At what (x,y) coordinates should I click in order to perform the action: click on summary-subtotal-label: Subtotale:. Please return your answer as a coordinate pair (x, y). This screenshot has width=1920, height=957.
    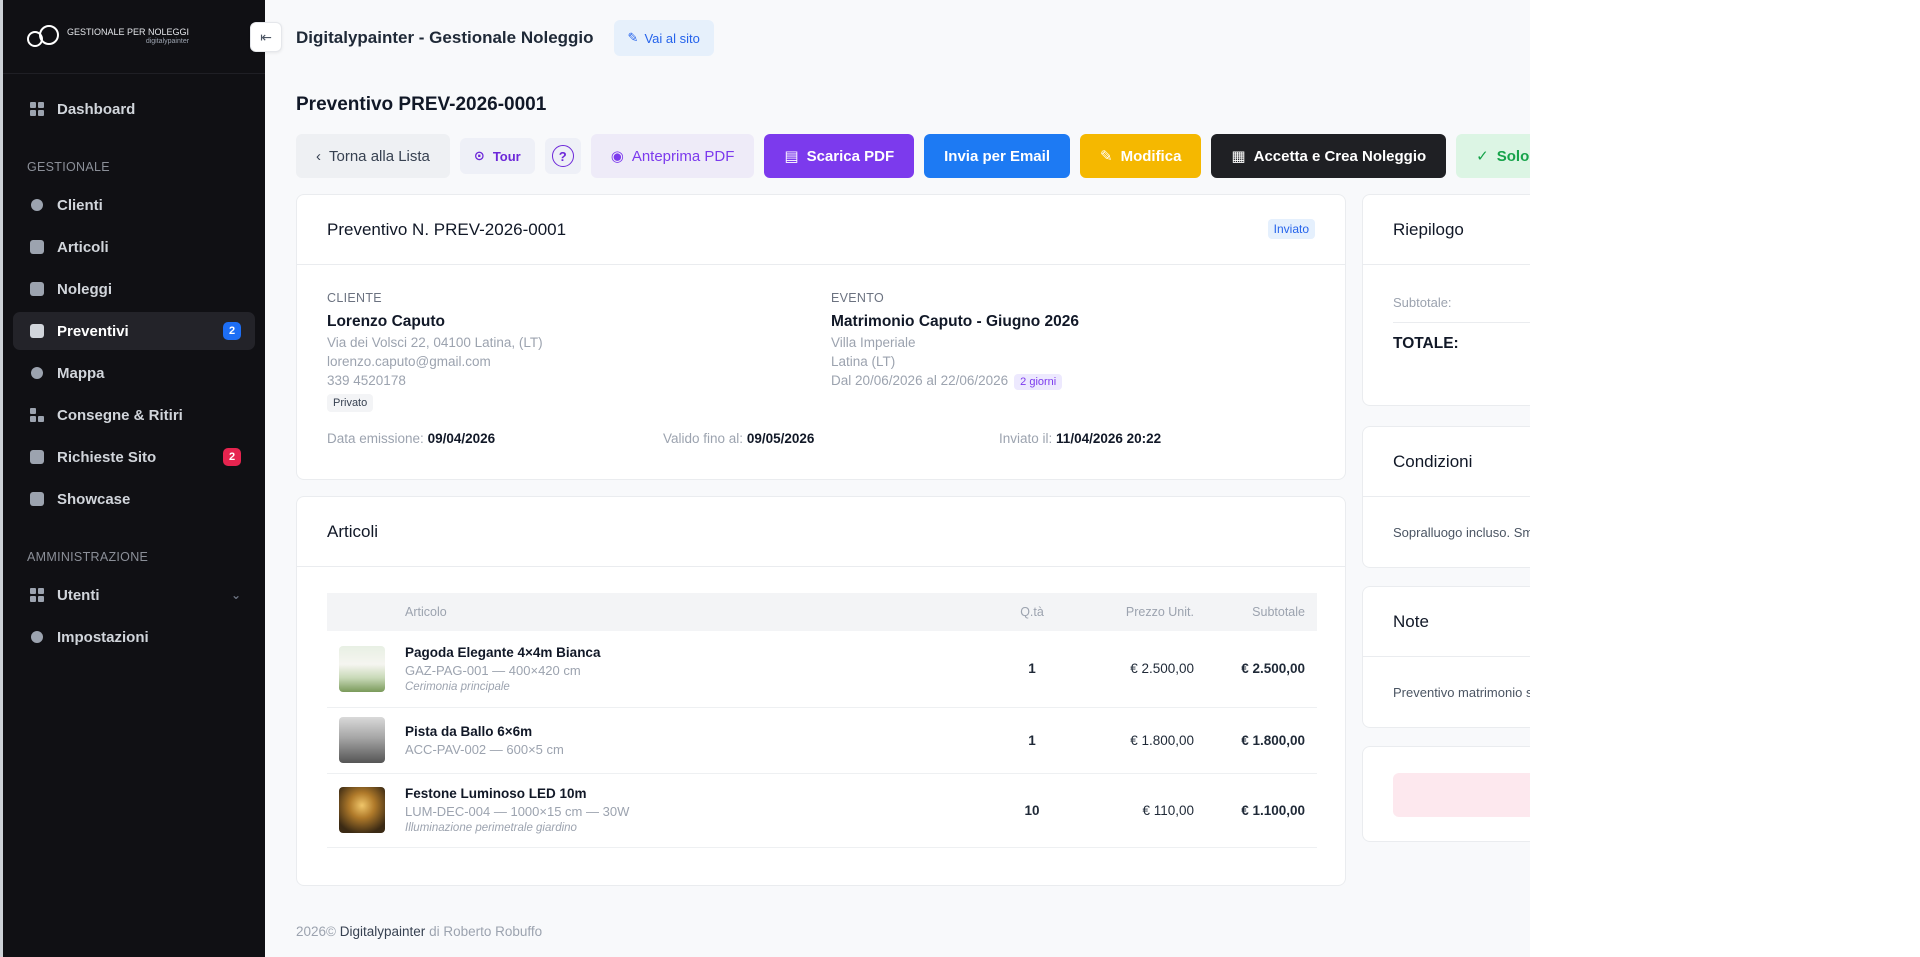
    Looking at the image, I should click on (1422, 302).